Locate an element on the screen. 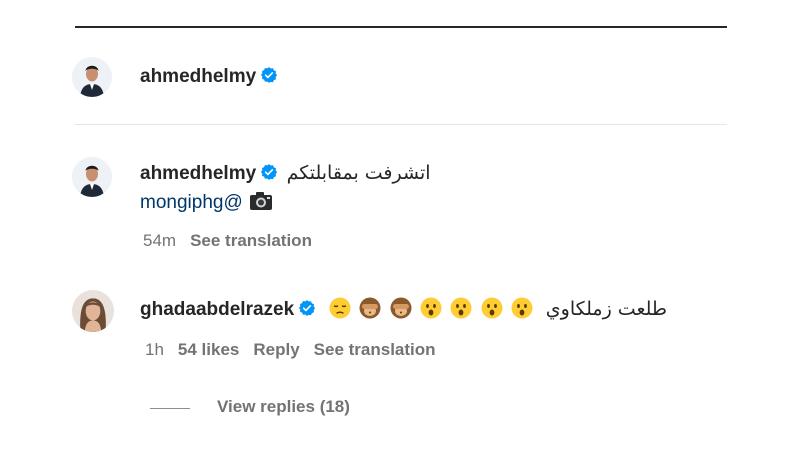  comment-1-line-2: mongiphg@ is located at coordinates (206, 202).